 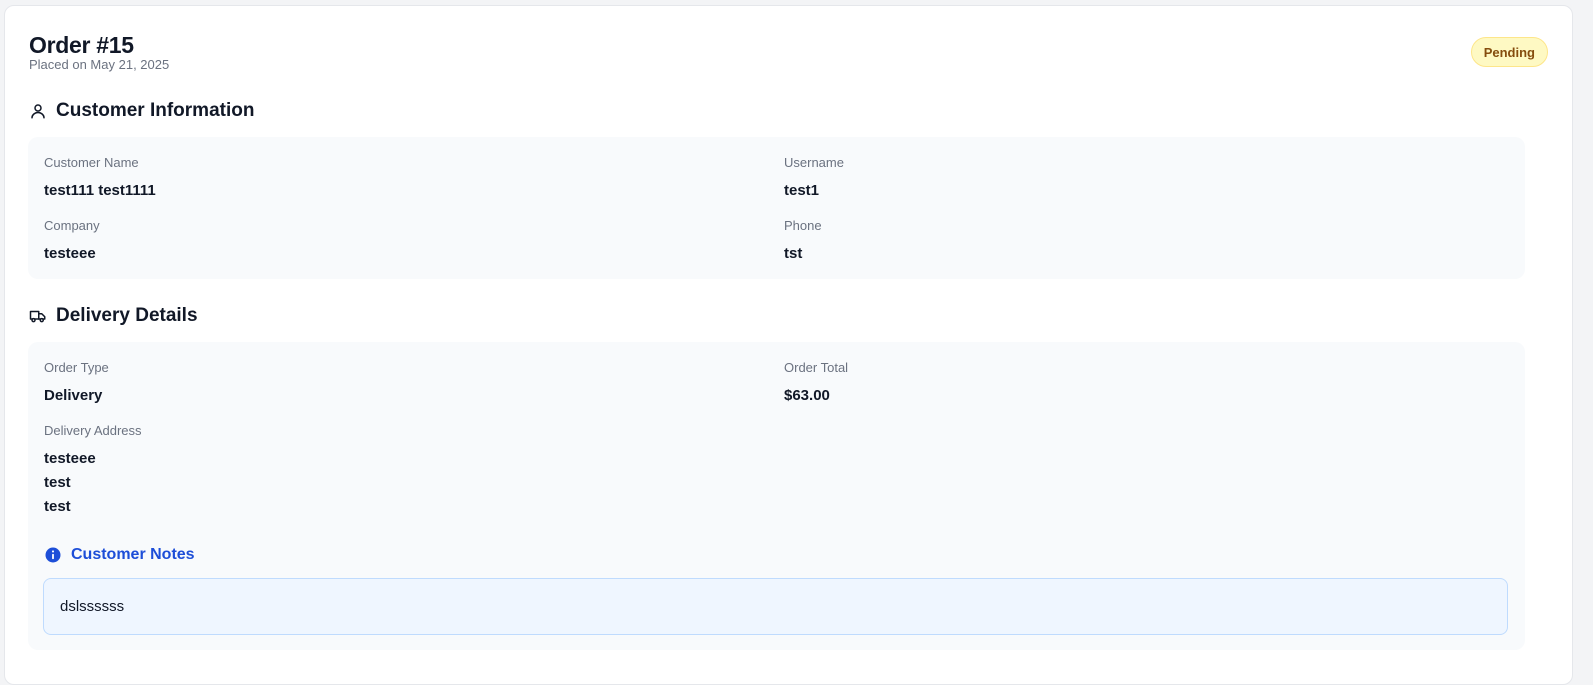 What do you see at coordinates (775, 606) in the screenshot?
I see `customer-notes-box: dslssssss` at bounding box center [775, 606].